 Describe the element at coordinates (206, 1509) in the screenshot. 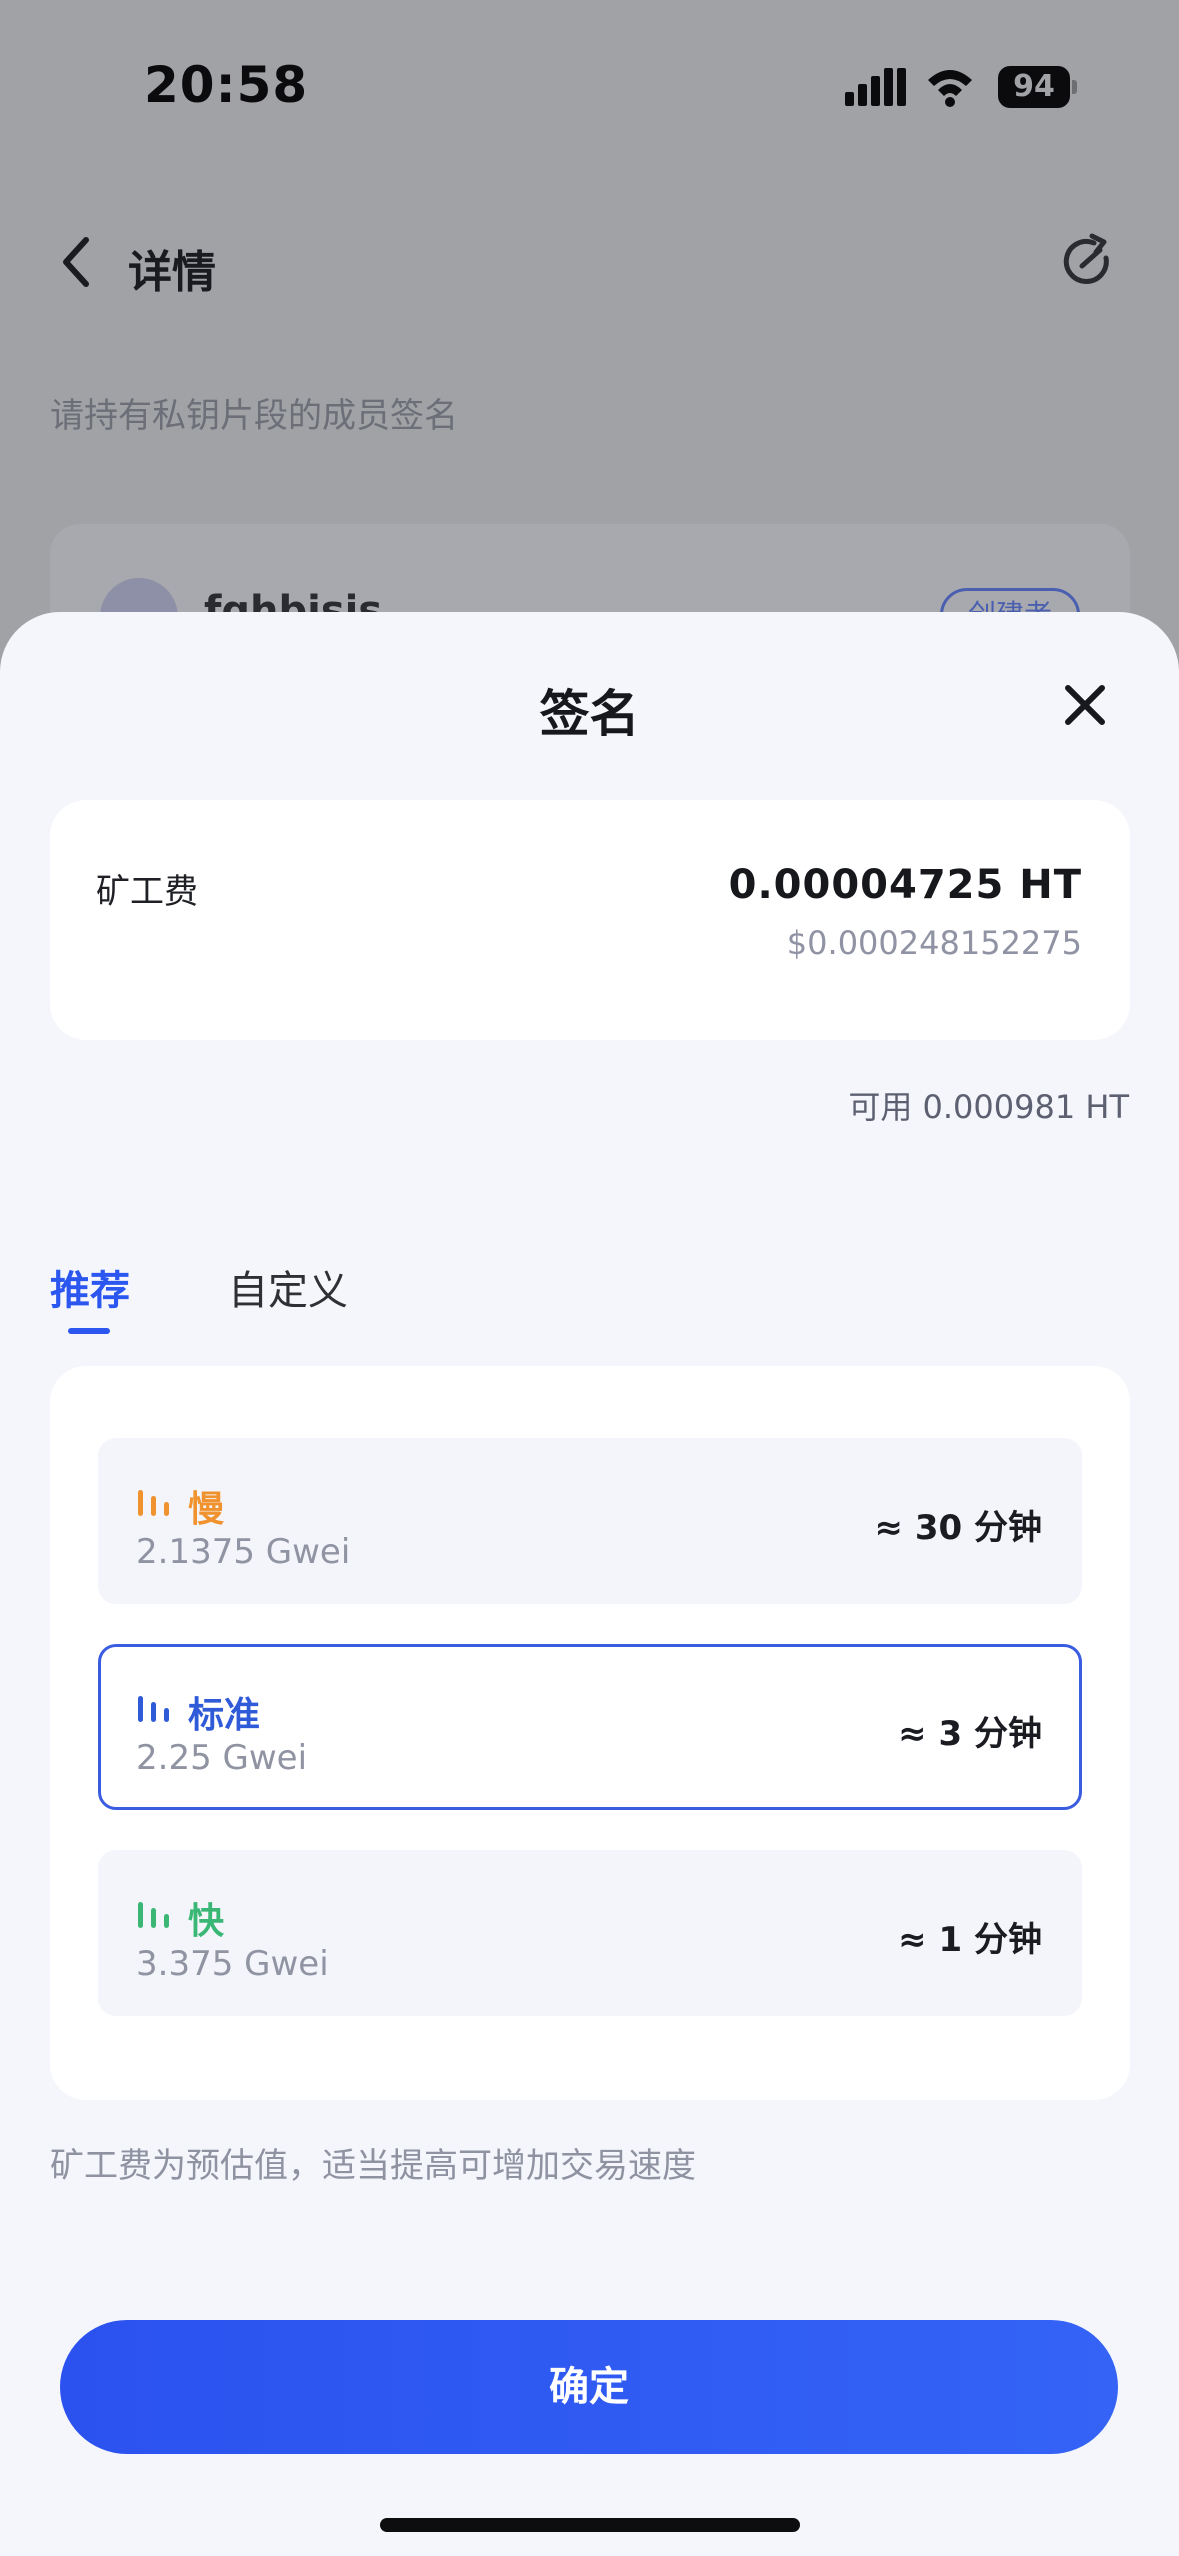

I see `speed-name: 慢` at that location.